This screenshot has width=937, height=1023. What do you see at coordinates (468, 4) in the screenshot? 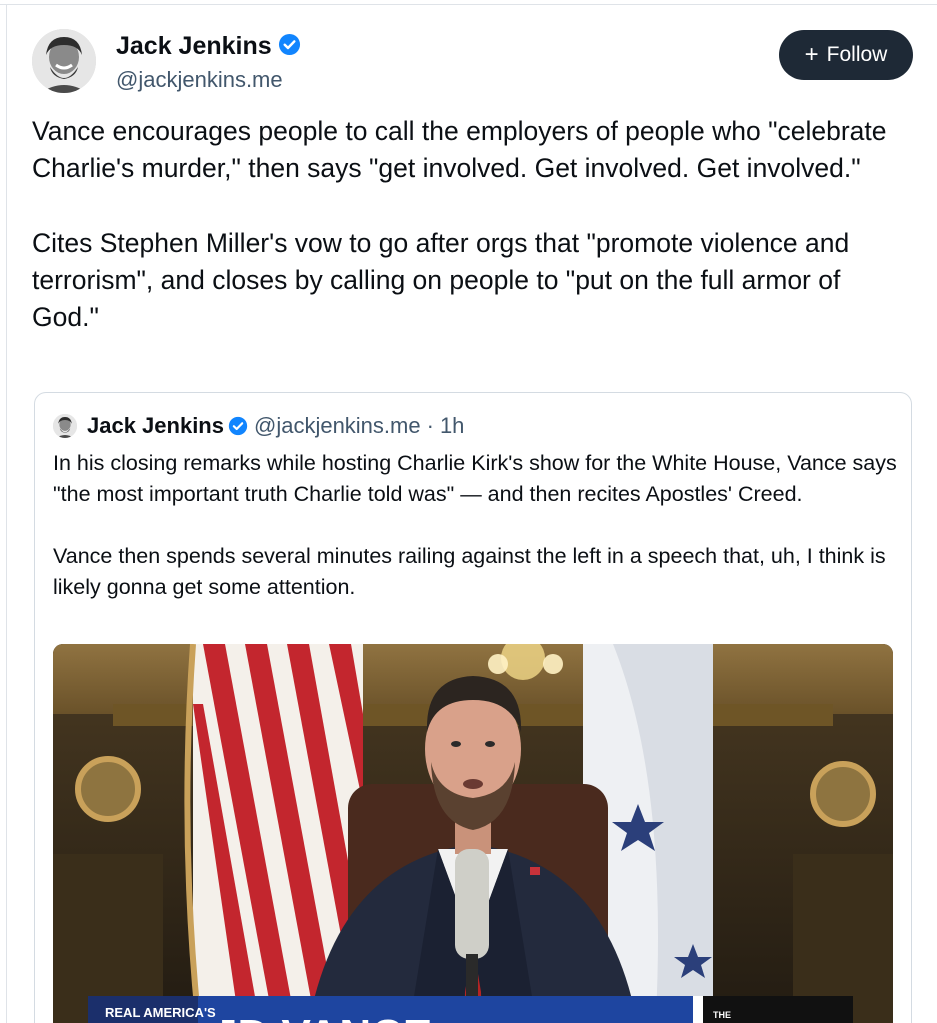
I see `top-divider` at bounding box center [468, 4].